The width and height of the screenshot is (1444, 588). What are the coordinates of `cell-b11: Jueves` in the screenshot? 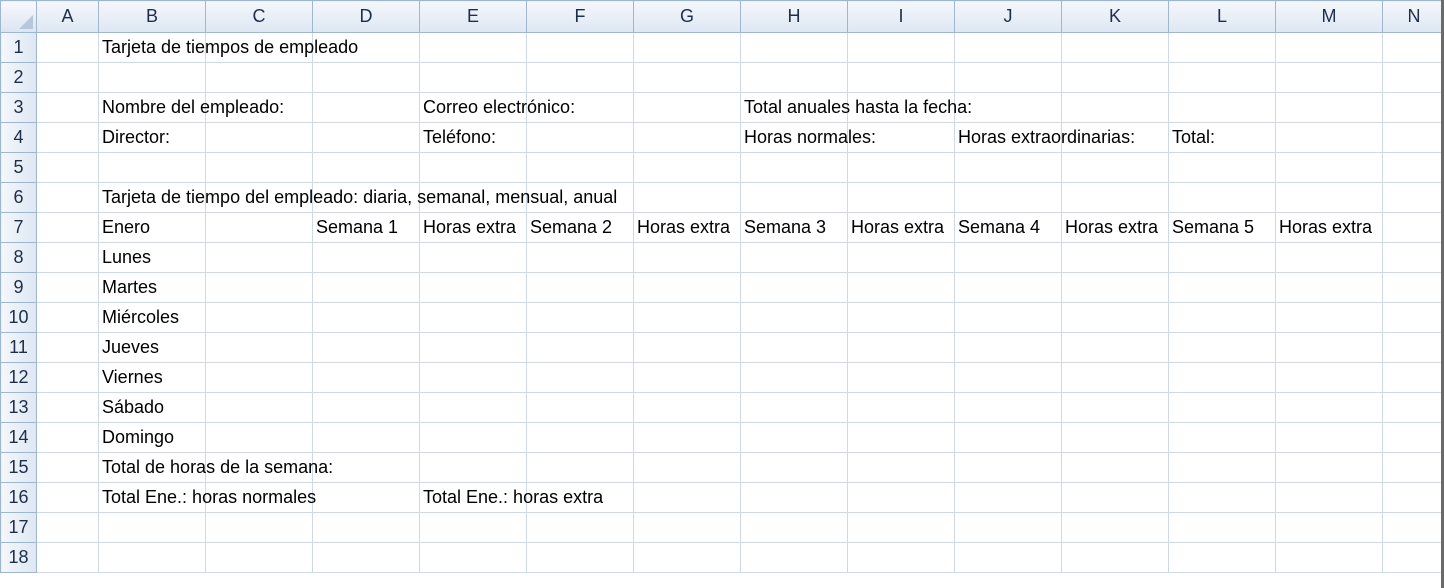 It's located at (152, 347).